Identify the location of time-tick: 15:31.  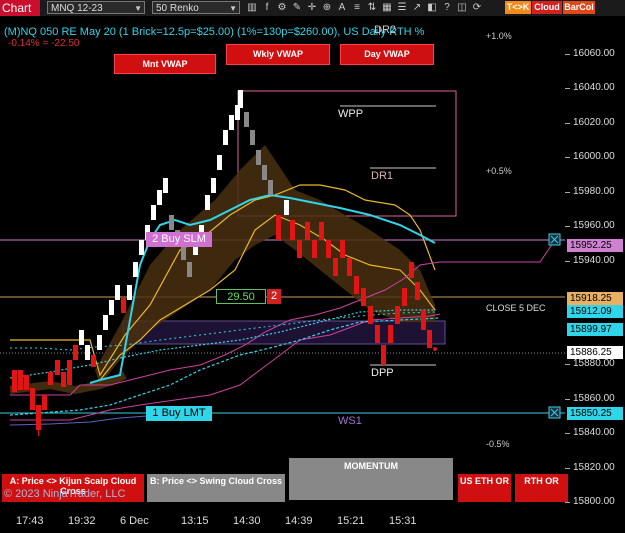
(403, 521).